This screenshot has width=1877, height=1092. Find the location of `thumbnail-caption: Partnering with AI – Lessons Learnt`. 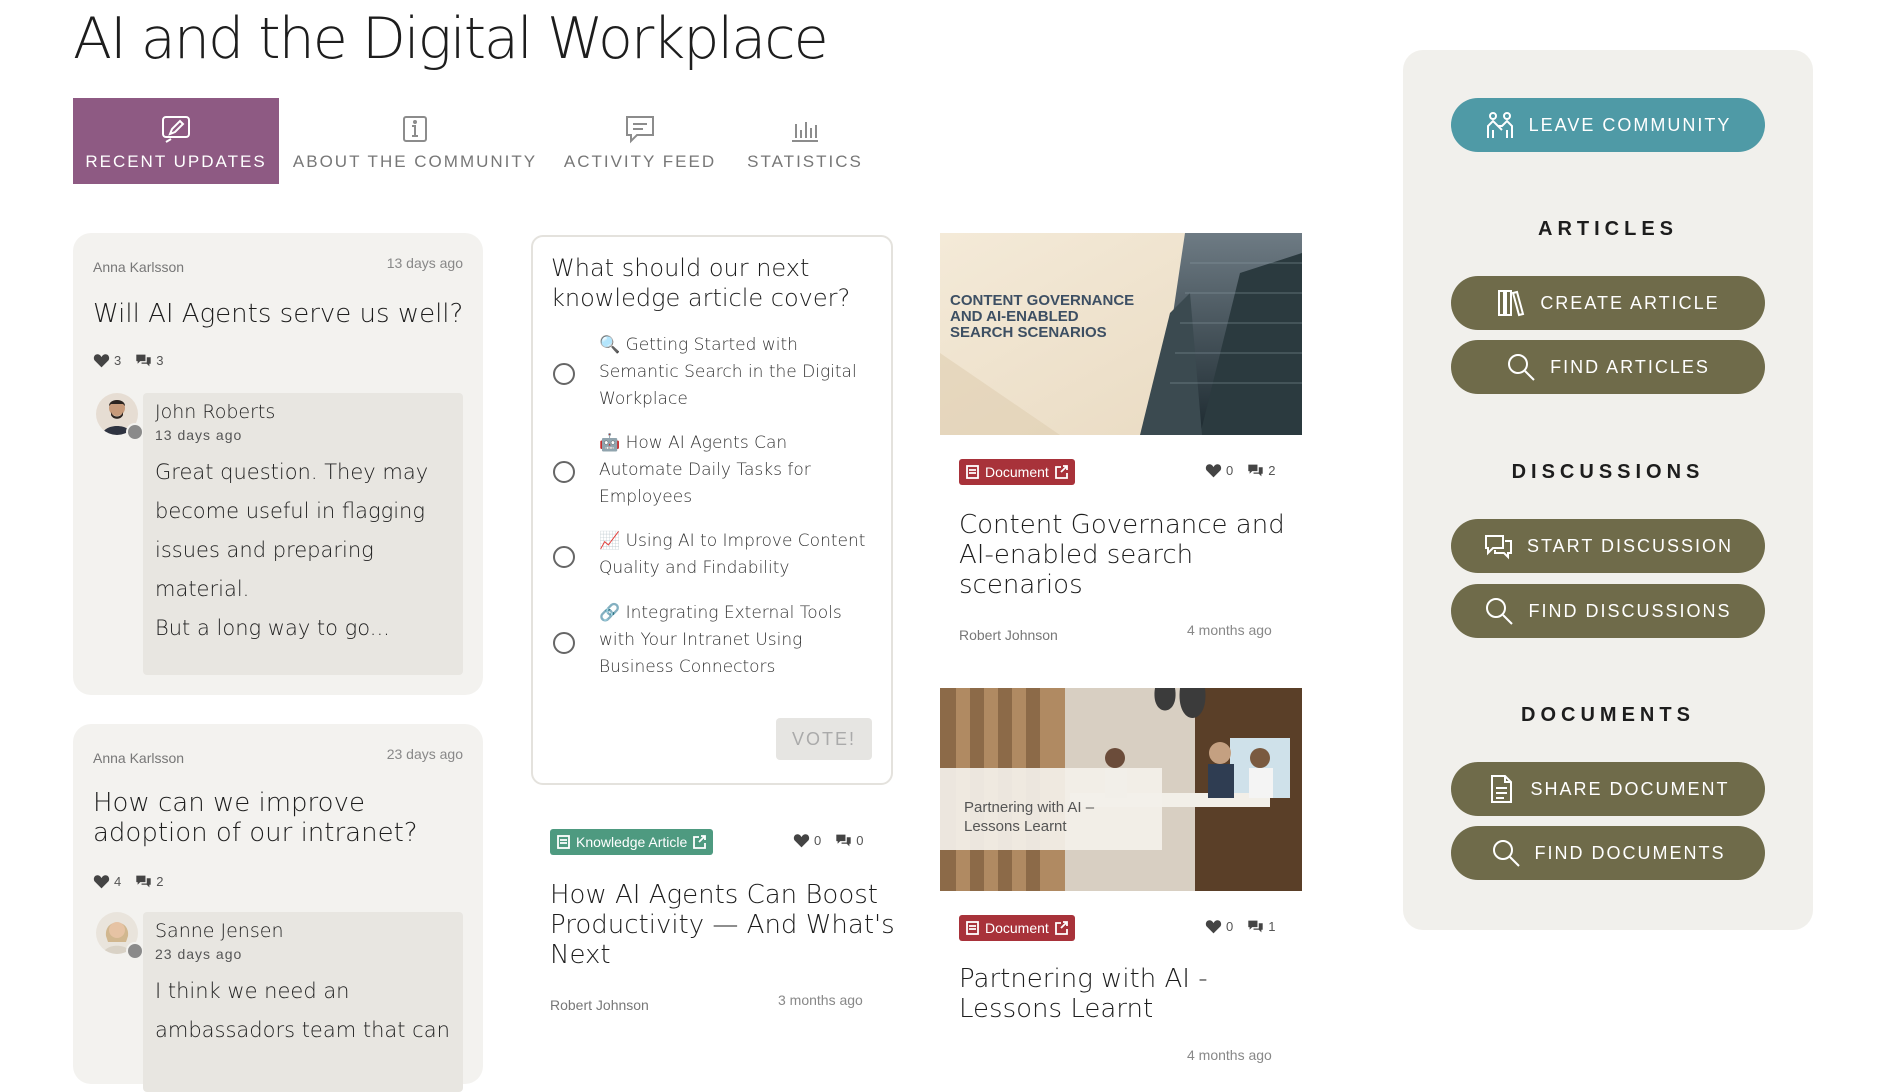

thumbnail-caption: Partnering with AI – Lessons Learnt is located at coordinates (1029, 817).